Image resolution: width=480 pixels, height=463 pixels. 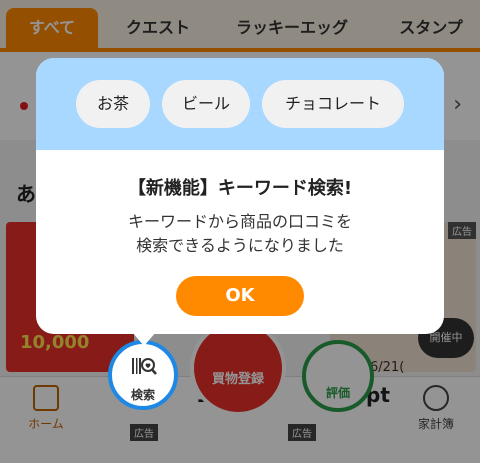 I want to click on search-button: 検索, so click(x=143, y=375).